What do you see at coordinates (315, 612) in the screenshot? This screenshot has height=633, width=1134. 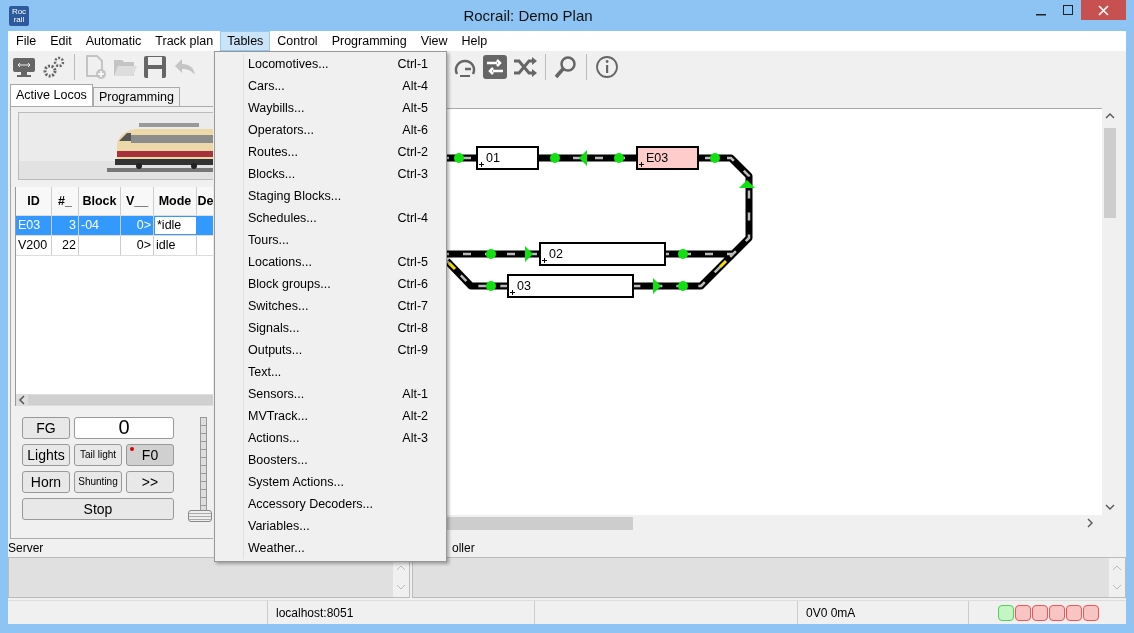 I see `status-text: localhost:8051` at bounding box center [315, 612].